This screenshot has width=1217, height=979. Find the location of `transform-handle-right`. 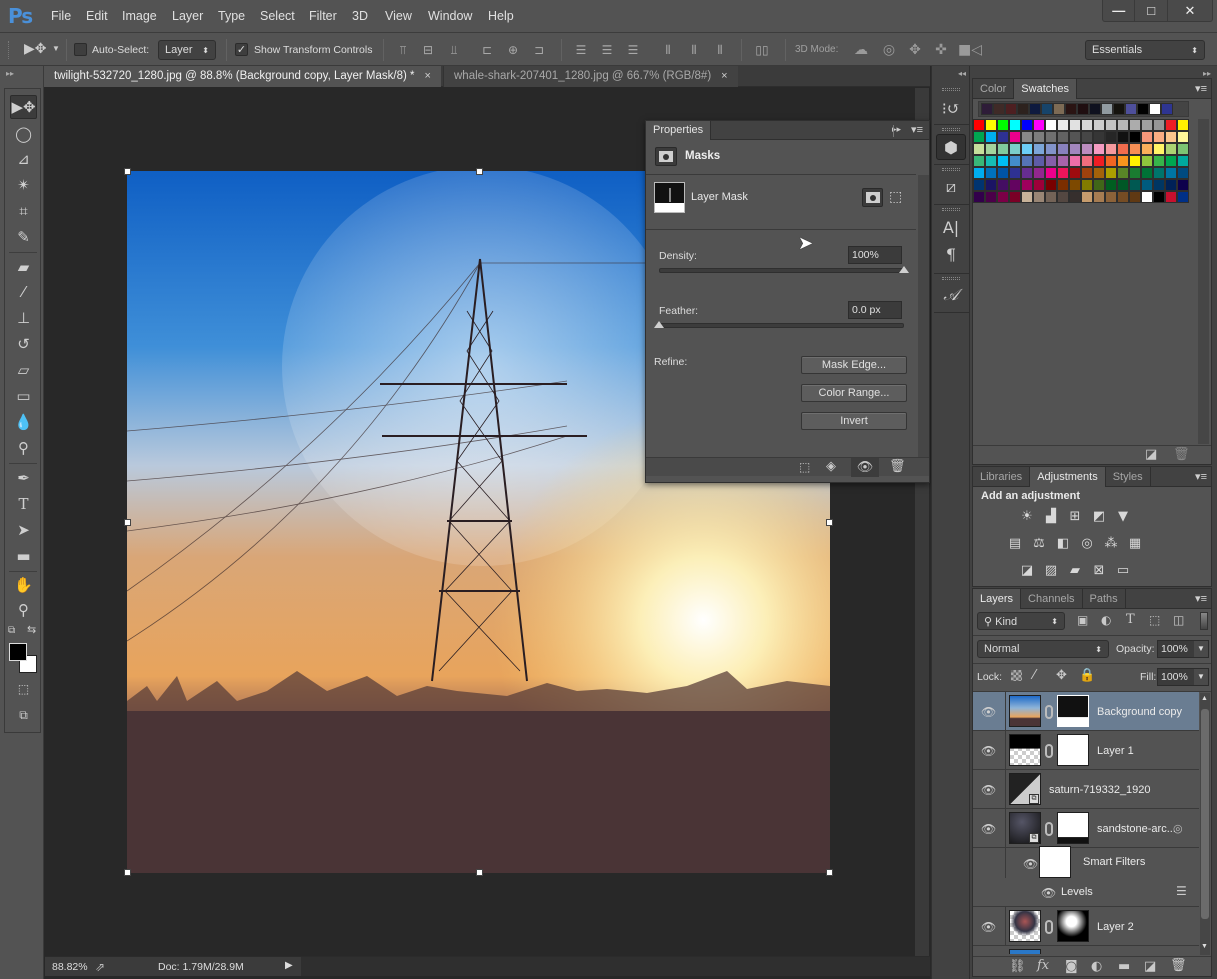

transform-handle-right is located at coordinates (829, 522).